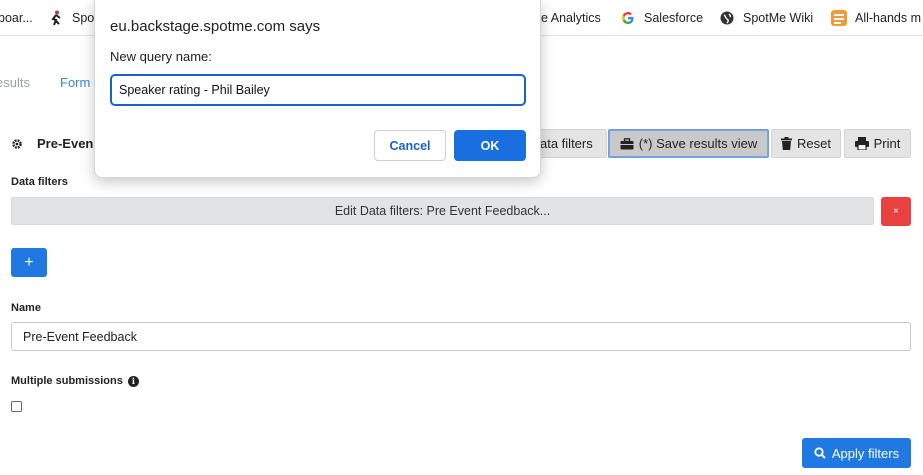 The height and width of the screenshot is (475, 923). I want to click on save-results-view-label: (*) Save results view, so click(698, 143).